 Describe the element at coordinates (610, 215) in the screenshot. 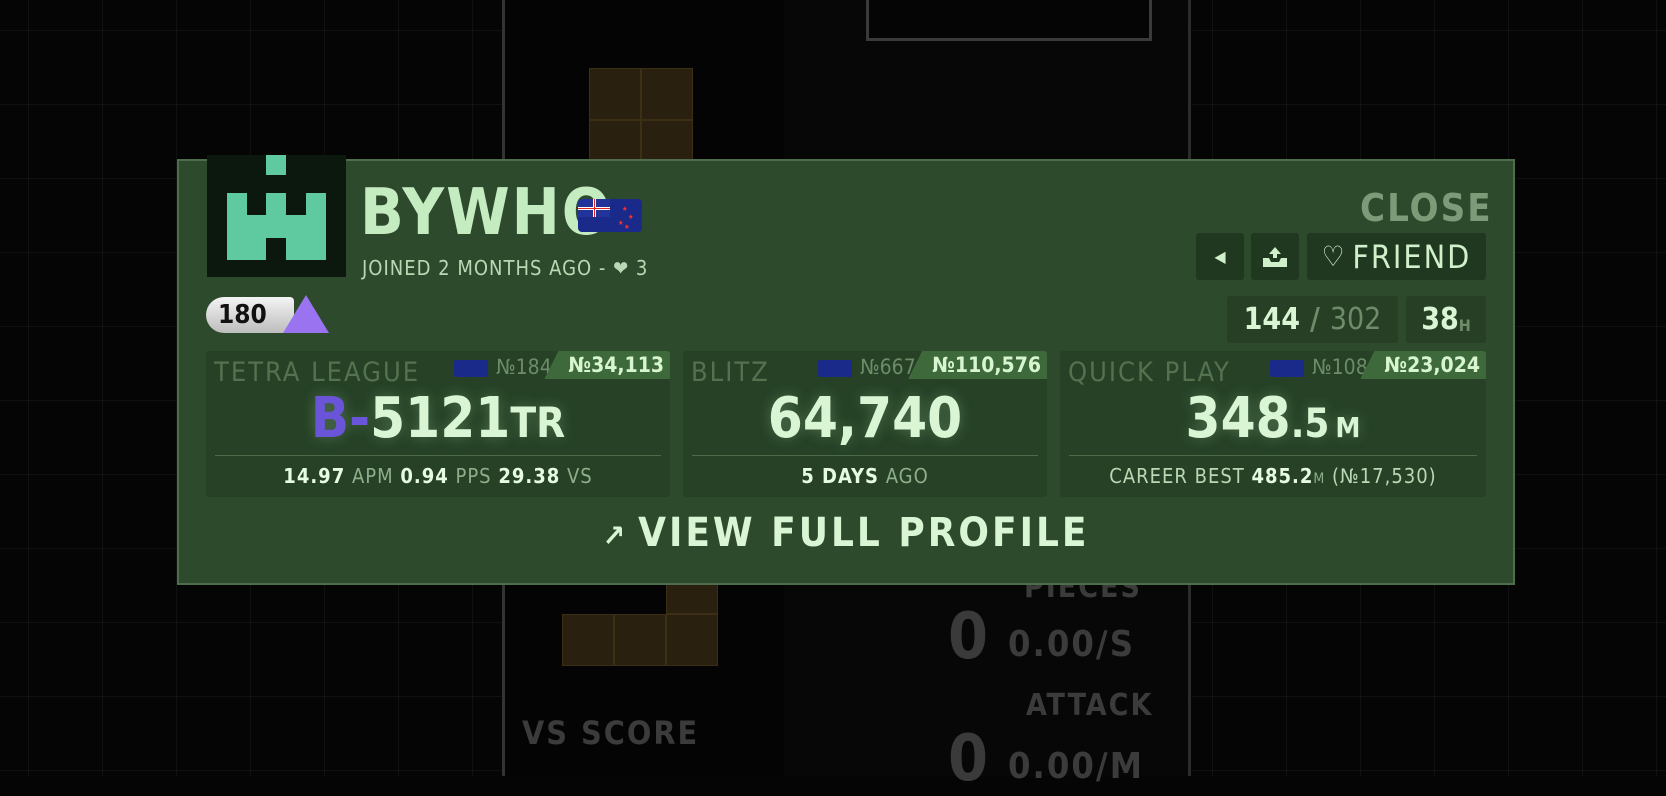

I see `new-zealand-flag-icon: ★ ★ ★ ★` at that location.